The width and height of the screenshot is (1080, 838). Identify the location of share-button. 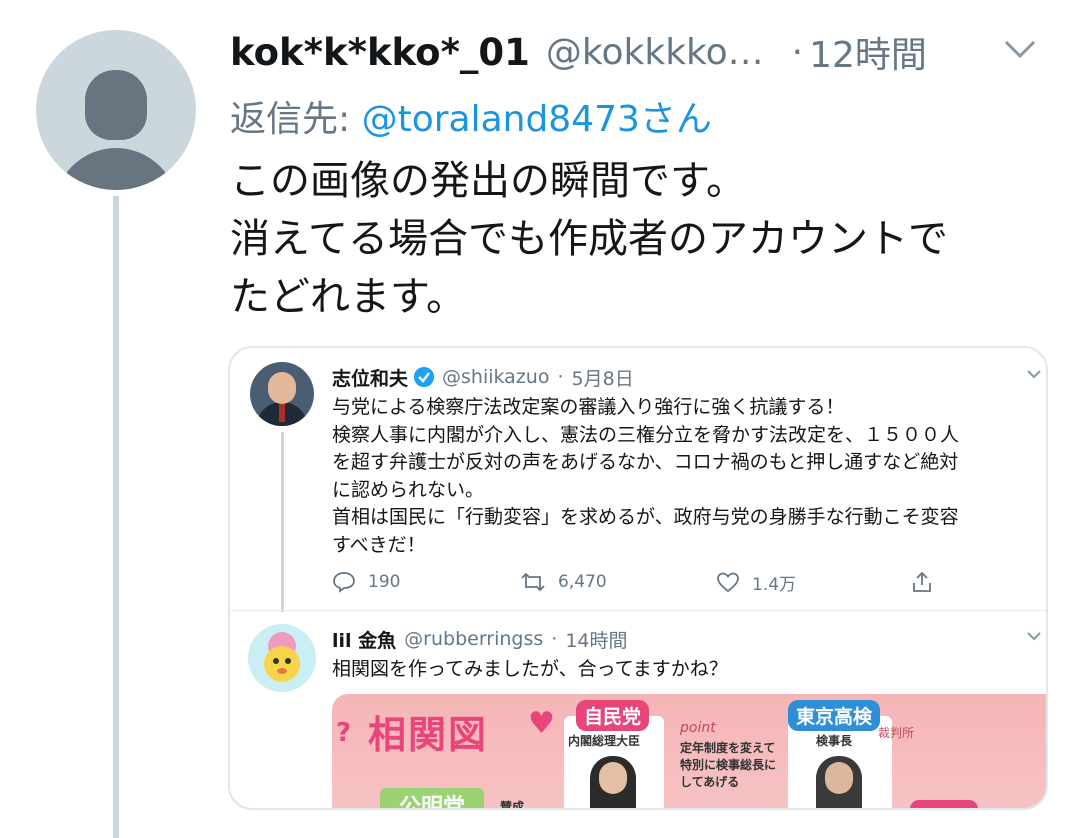
(928, 582).